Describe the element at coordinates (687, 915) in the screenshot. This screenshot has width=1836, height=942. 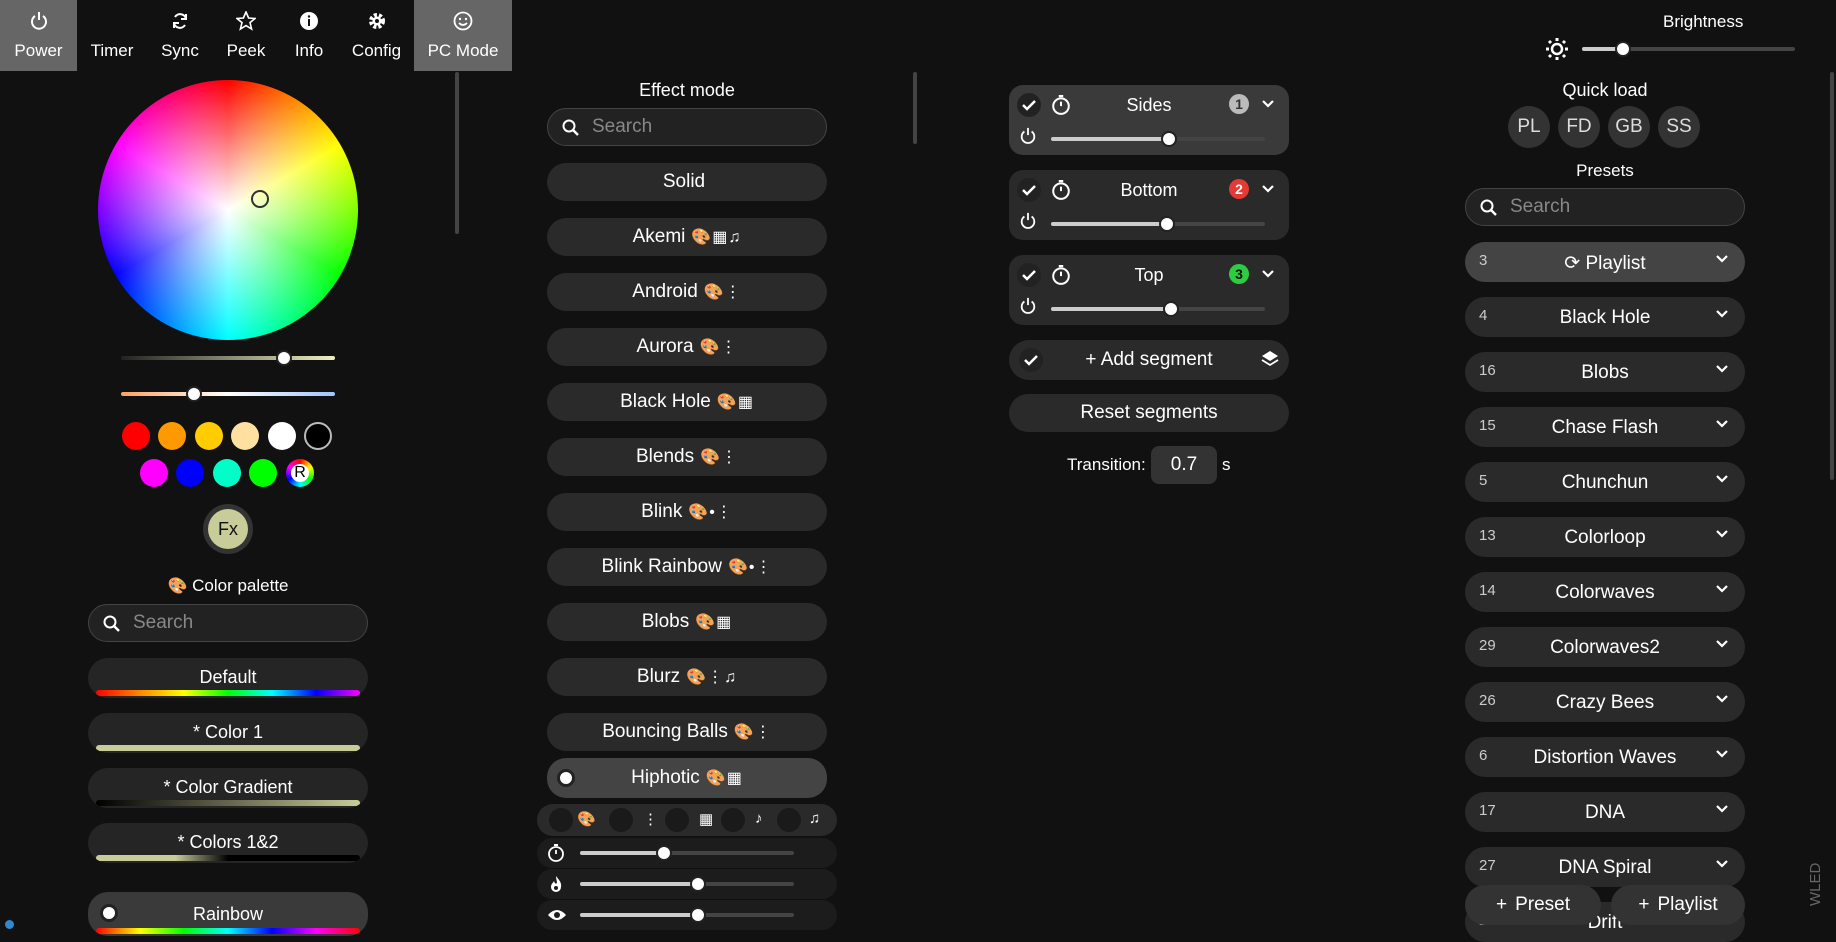
I see `custom-slider` at that location.